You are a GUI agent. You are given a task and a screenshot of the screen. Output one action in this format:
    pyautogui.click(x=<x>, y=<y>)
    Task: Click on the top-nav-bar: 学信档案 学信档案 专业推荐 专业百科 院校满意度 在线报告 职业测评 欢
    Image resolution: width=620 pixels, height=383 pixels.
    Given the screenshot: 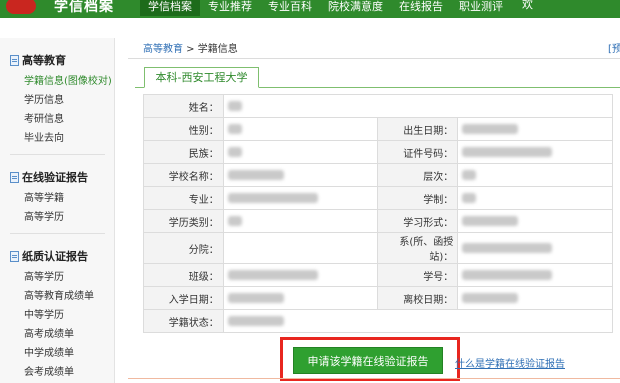 What is the action you would take?
    pyautogui.click(x=310, y=9)
    